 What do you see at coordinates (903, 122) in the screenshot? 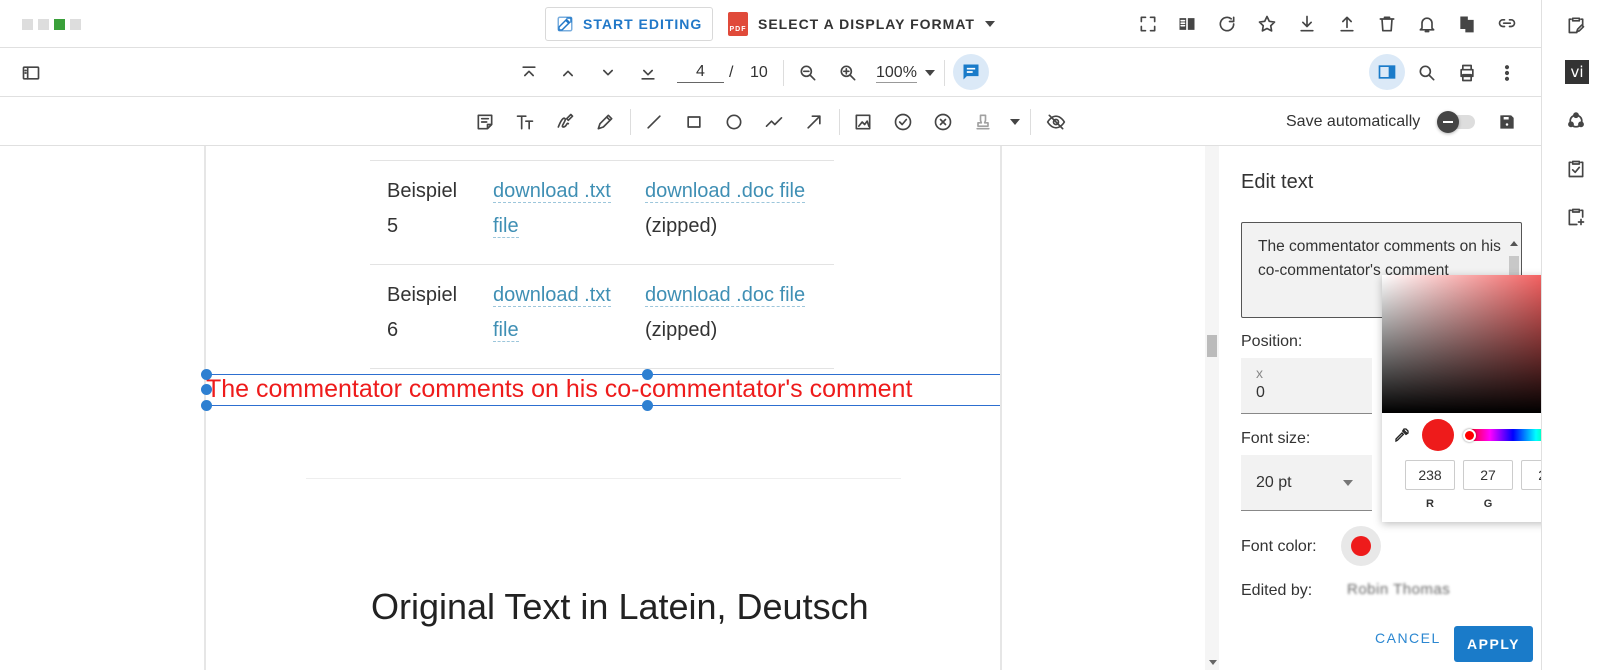
I see `check-stamp-icon` at bounding box center [903, 122].